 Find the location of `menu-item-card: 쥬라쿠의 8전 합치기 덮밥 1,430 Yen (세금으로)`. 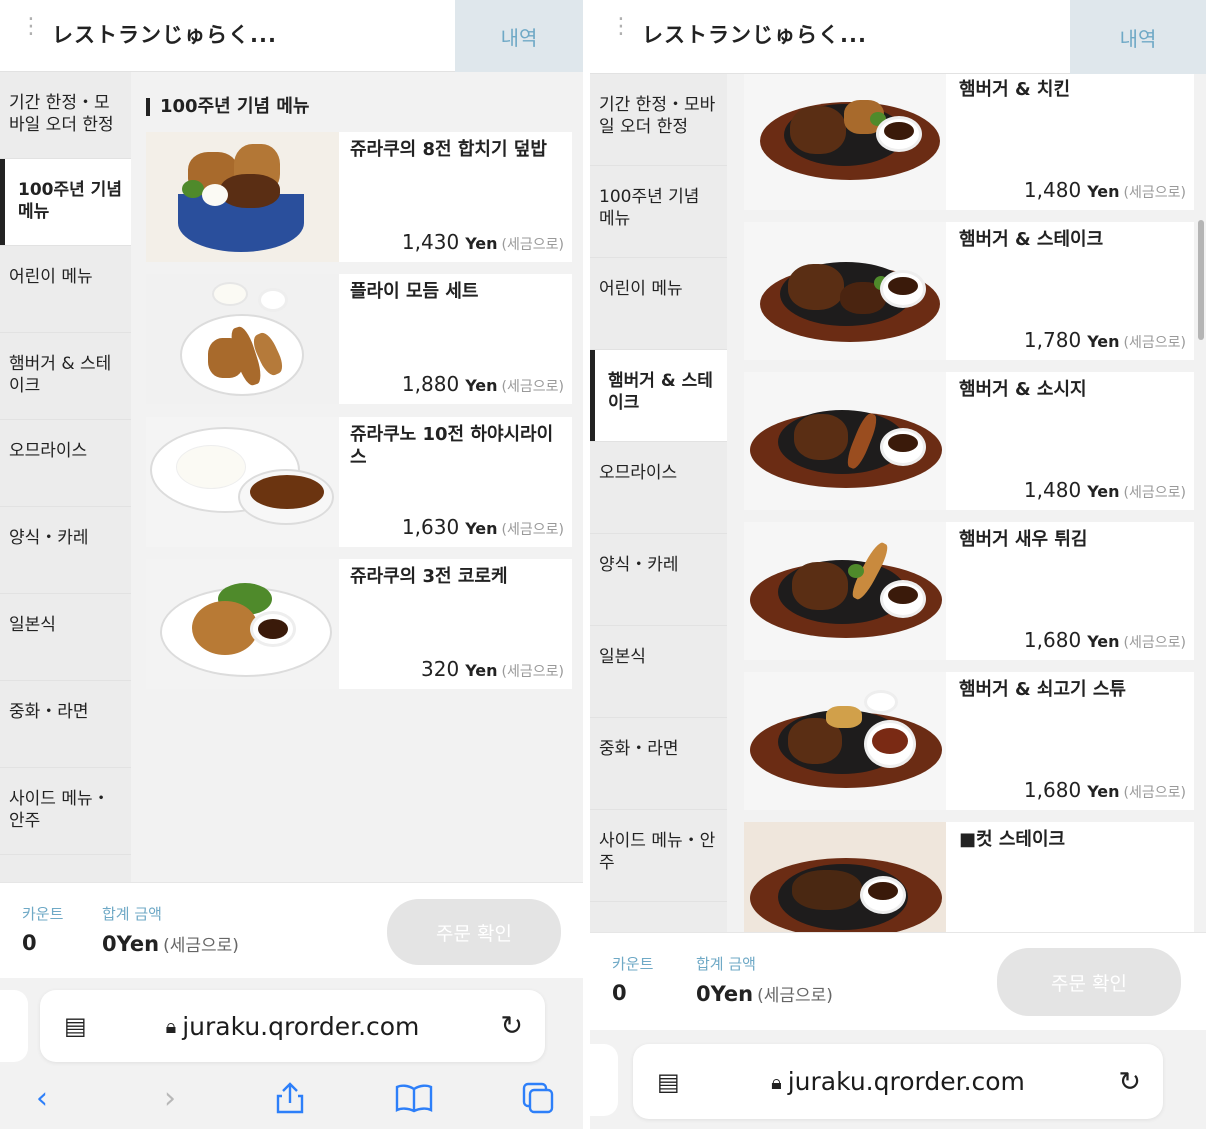

menu-item-card: 쥬라쿠의 8전 합치기 덮밥 1,430 Yen (세금으로) is located at coordinates (359, 197).